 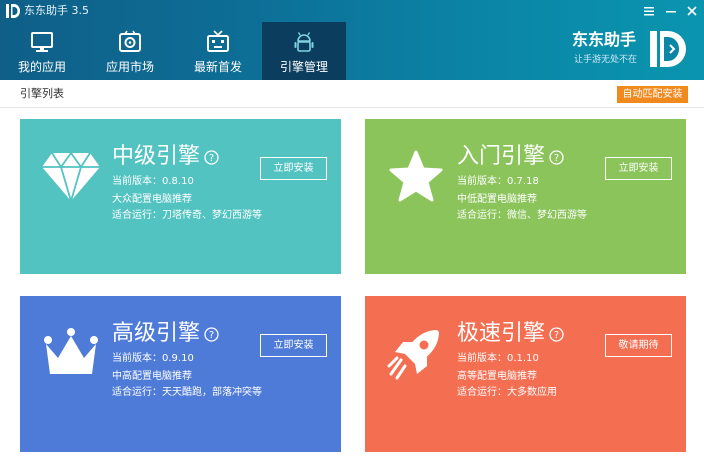 What do you see at coordinates (416, 176) in the screenshot?
I see `star-icon` at bounding box center [416, 176].